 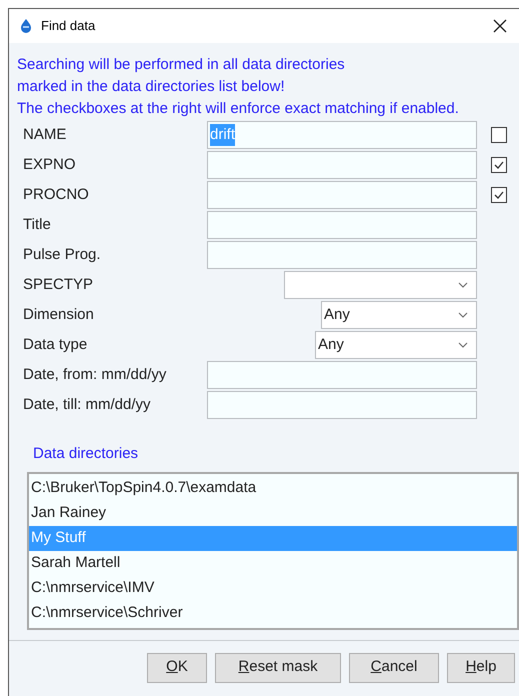 I want to click on directory-item: C:\nmrservice\IMV, so click(x=273, y=588).